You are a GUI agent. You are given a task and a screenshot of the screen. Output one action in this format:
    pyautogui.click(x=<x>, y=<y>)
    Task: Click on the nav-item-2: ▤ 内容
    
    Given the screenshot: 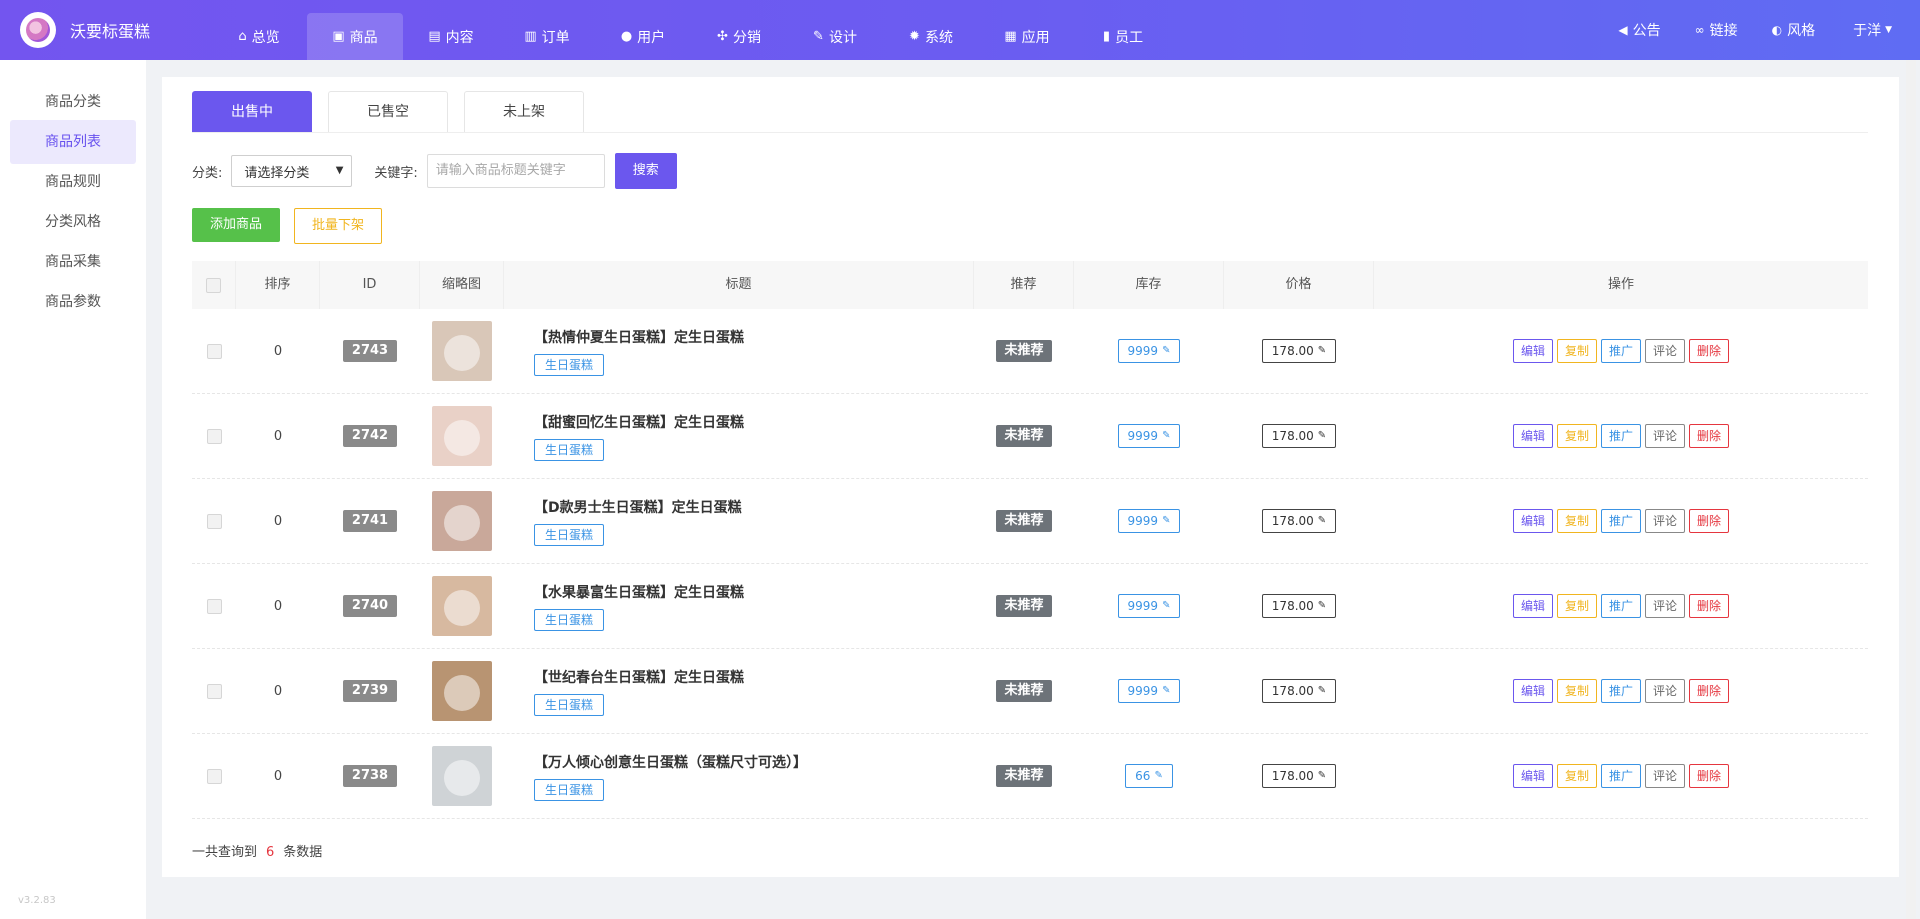 What is the action you would take?
    pyautogui.click(x=451, y=36)
    